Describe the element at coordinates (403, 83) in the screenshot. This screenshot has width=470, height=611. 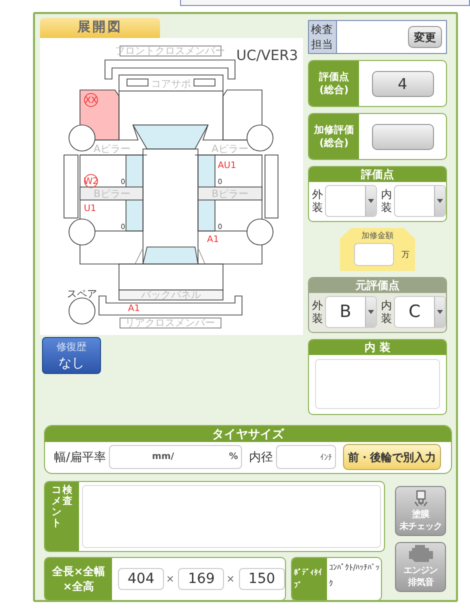
I see `overall-score-button: 4` at that location.